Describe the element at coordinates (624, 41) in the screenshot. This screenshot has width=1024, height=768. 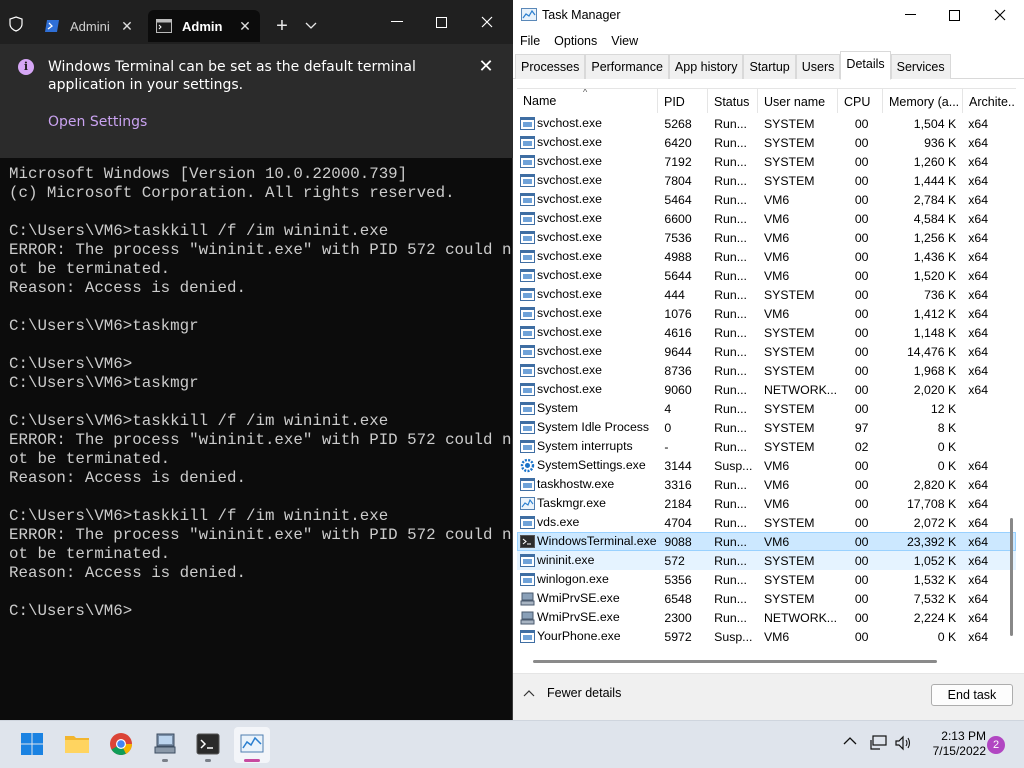
I see `menu-view: View` at that location.